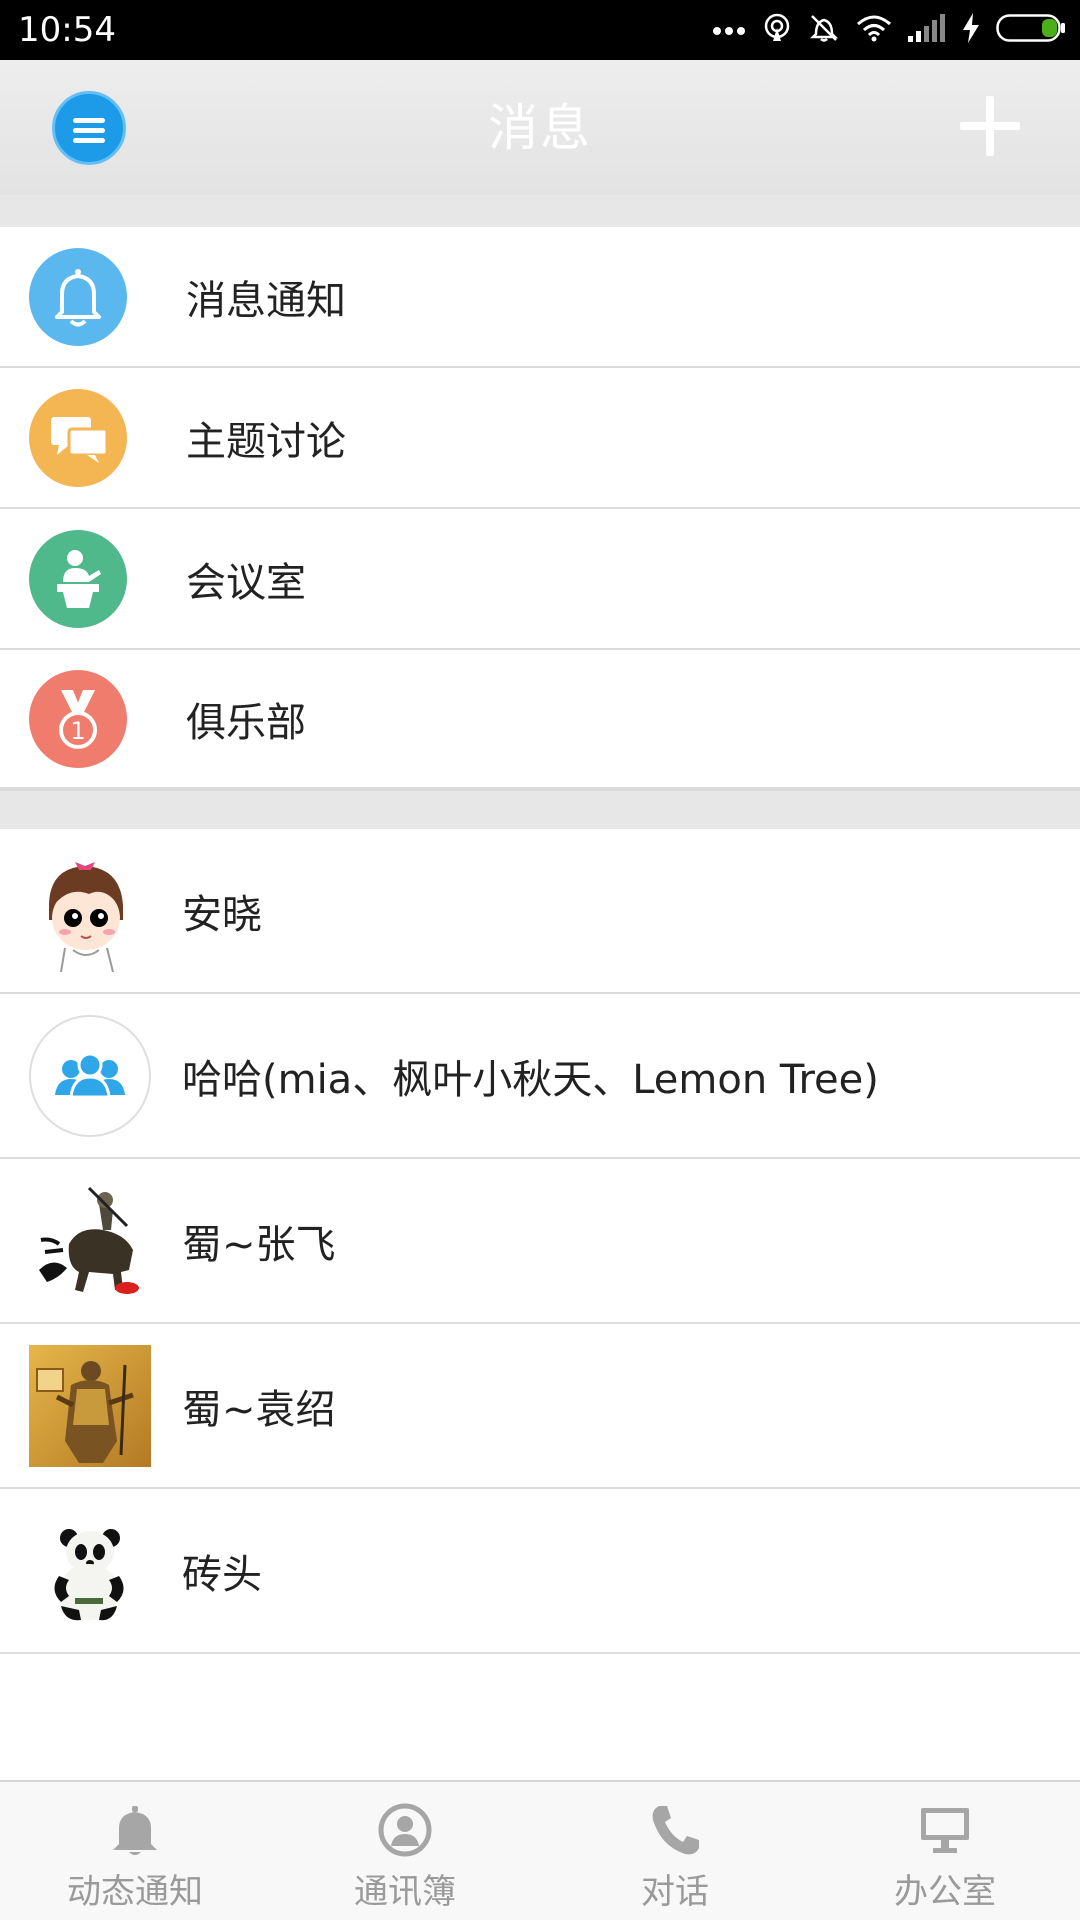  I want to click on nav-label: 动态通知, so click(135, 1892).